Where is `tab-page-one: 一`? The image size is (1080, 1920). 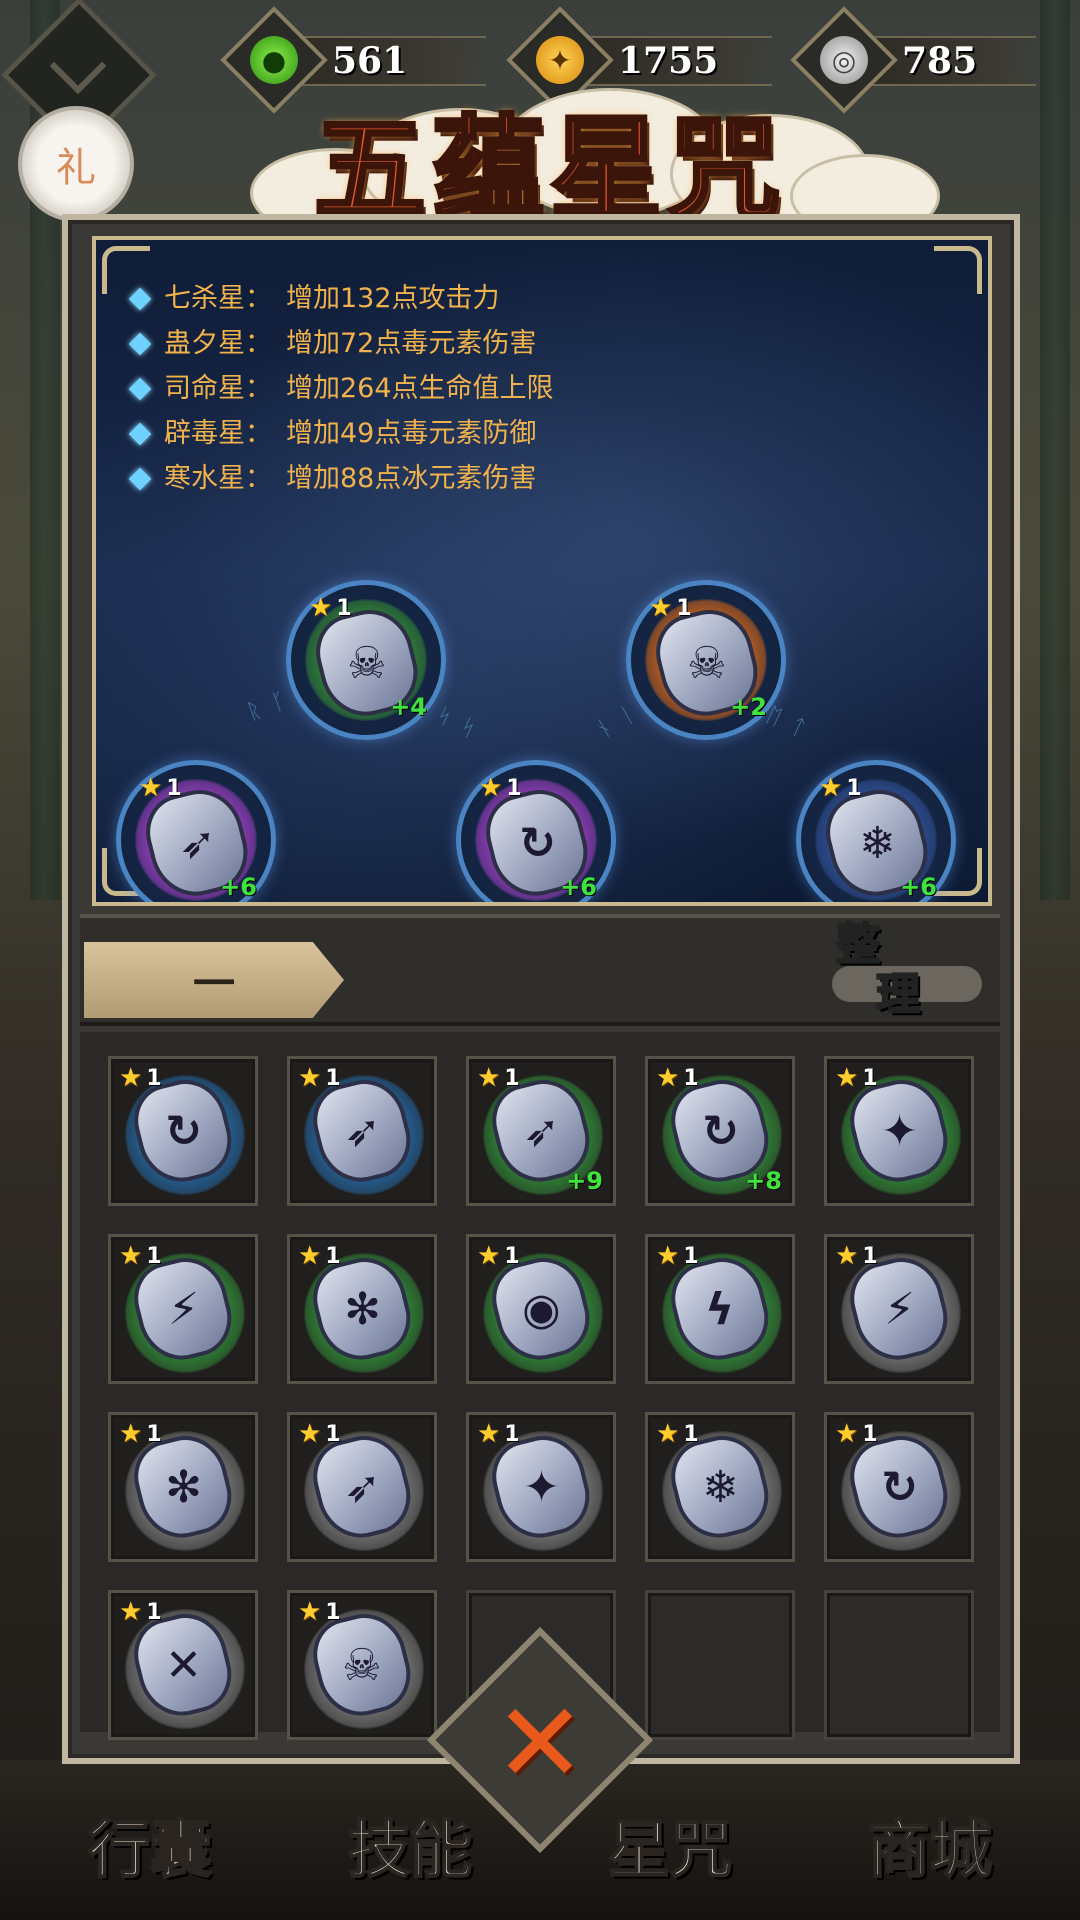
tab-page-one: 一 is located at coordinates (214, 980).